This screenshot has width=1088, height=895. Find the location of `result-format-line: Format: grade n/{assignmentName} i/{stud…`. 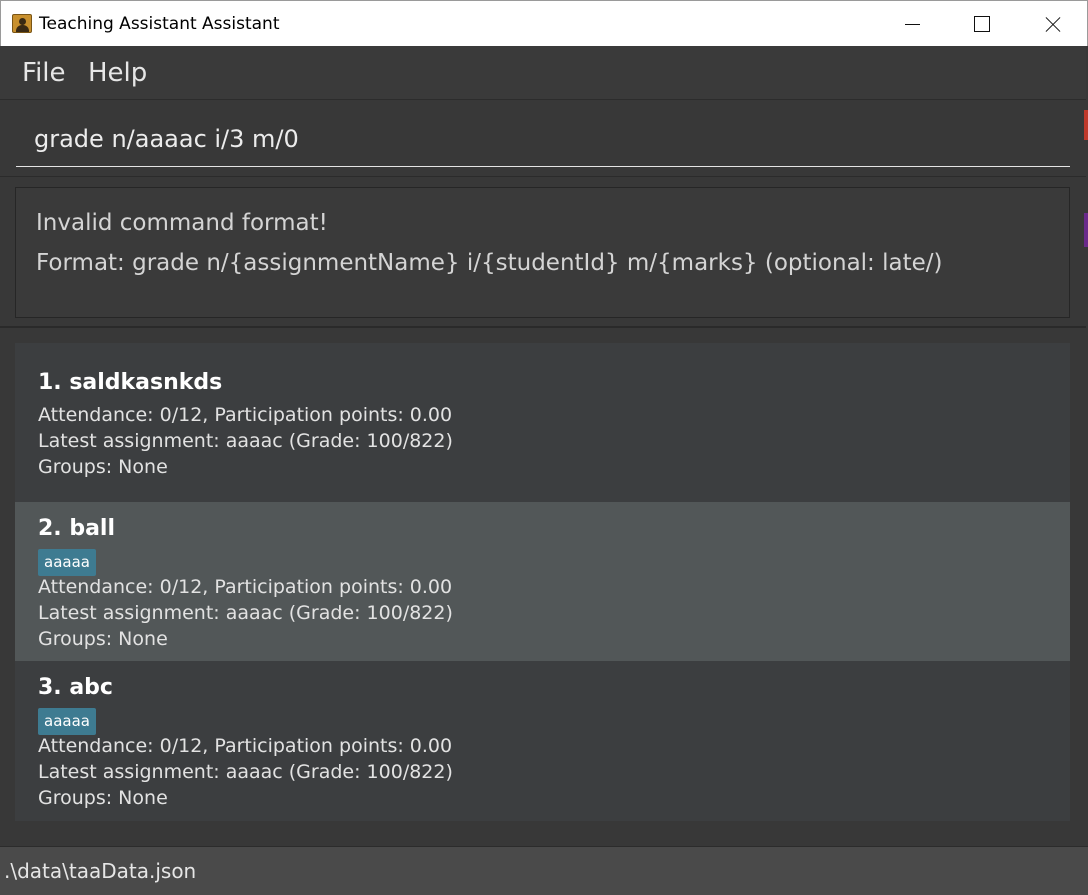

result-format-line: Format: grade n/{assignmentName} i/{stud… is located at coordinates (489, 263).